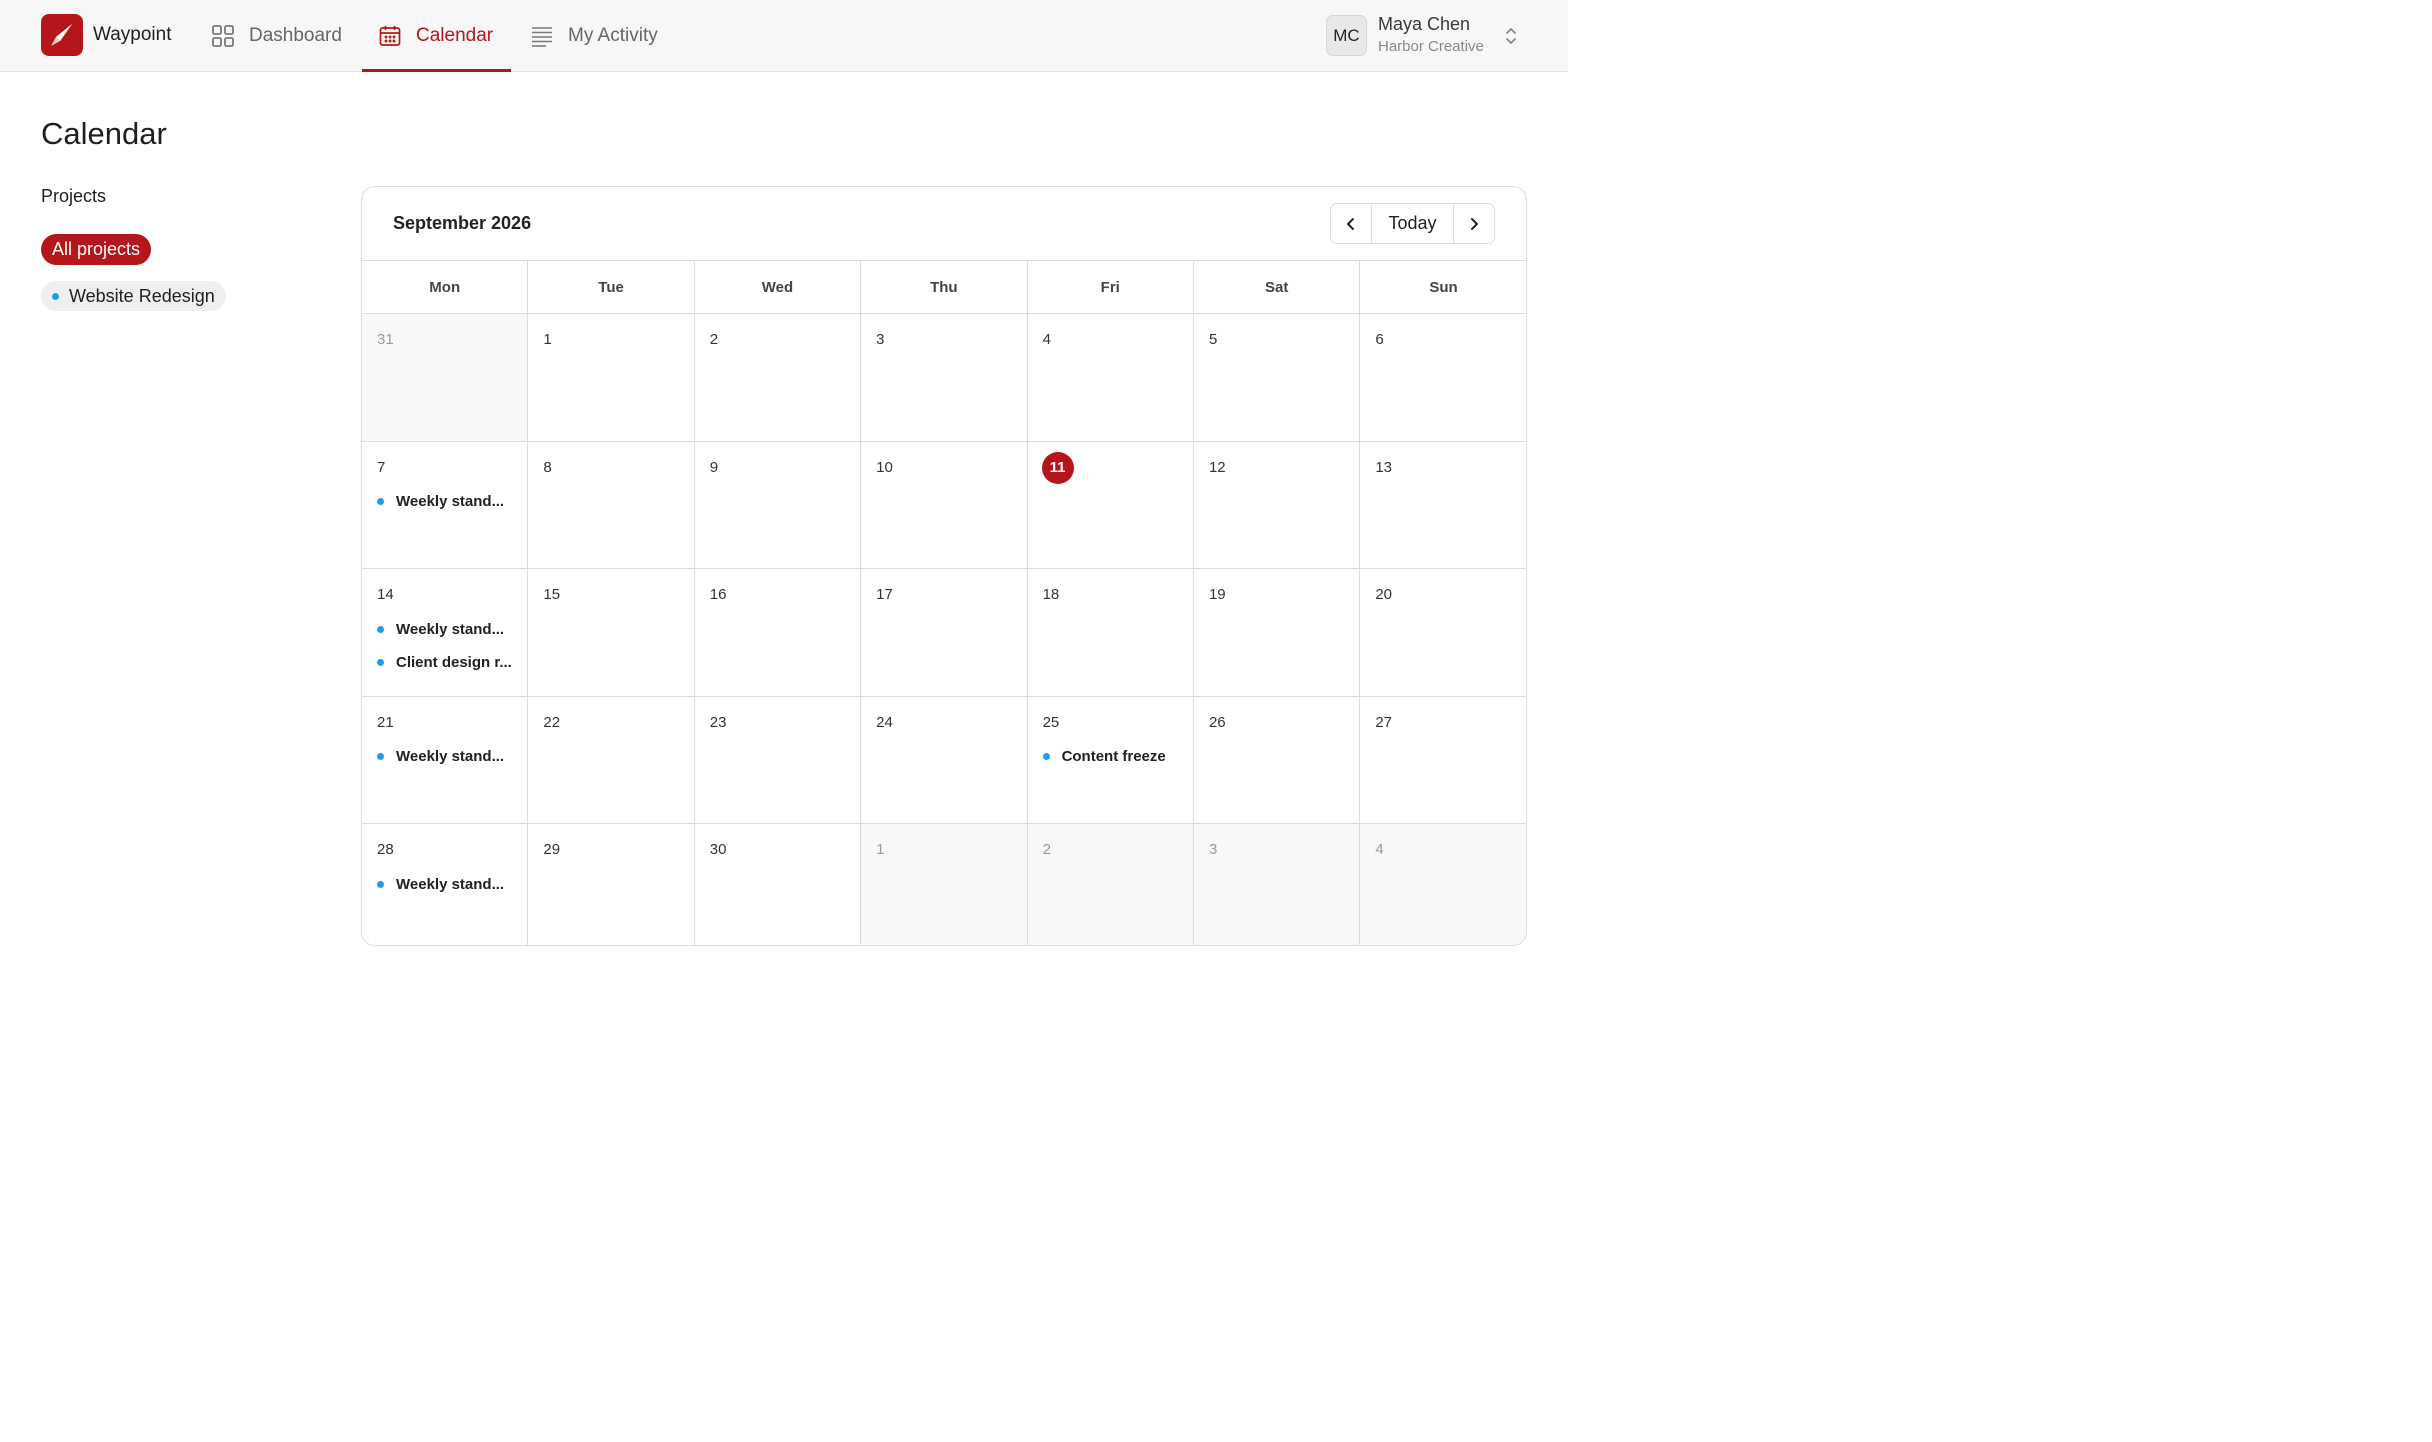 This screenshot has width=2432, height=1442. I want to click on chevron-left-icon, so click(1350, 223).